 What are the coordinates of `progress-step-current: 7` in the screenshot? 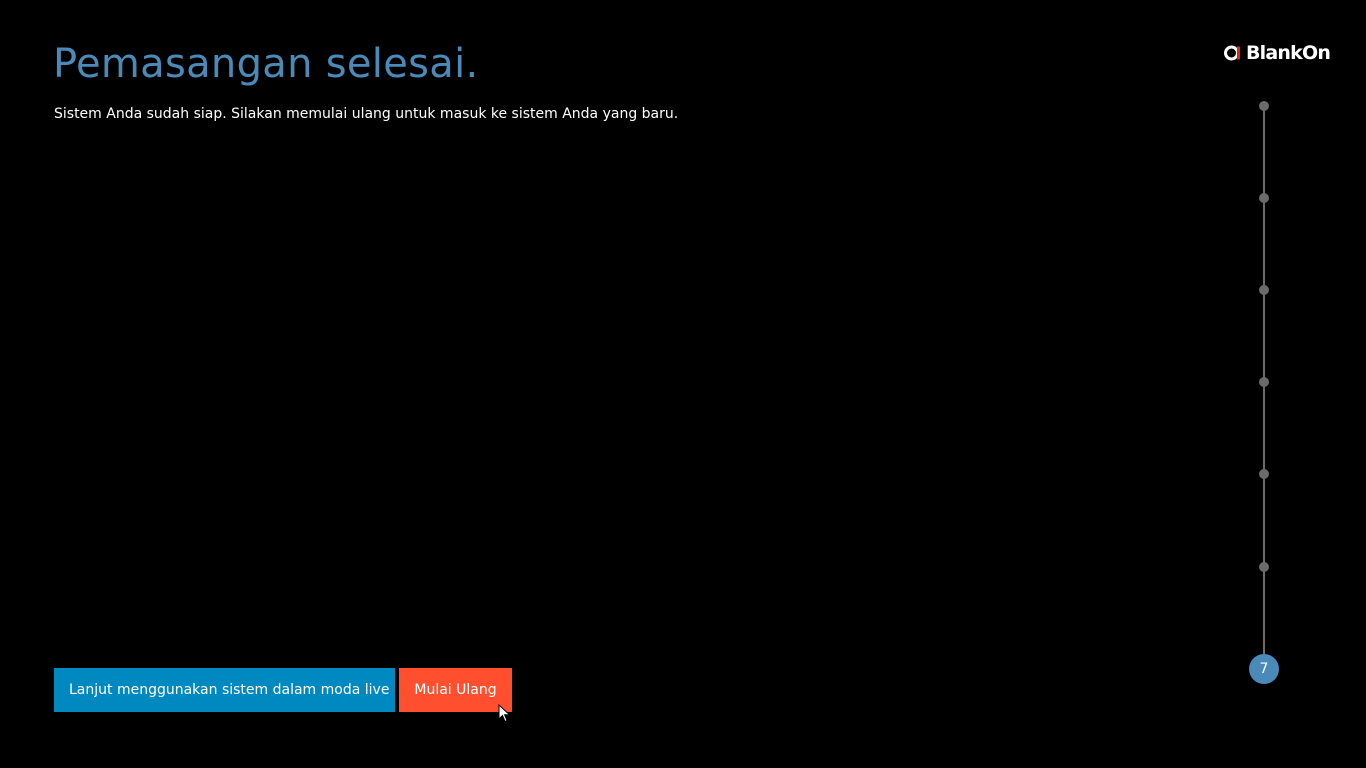 It's located at (1264, 669).